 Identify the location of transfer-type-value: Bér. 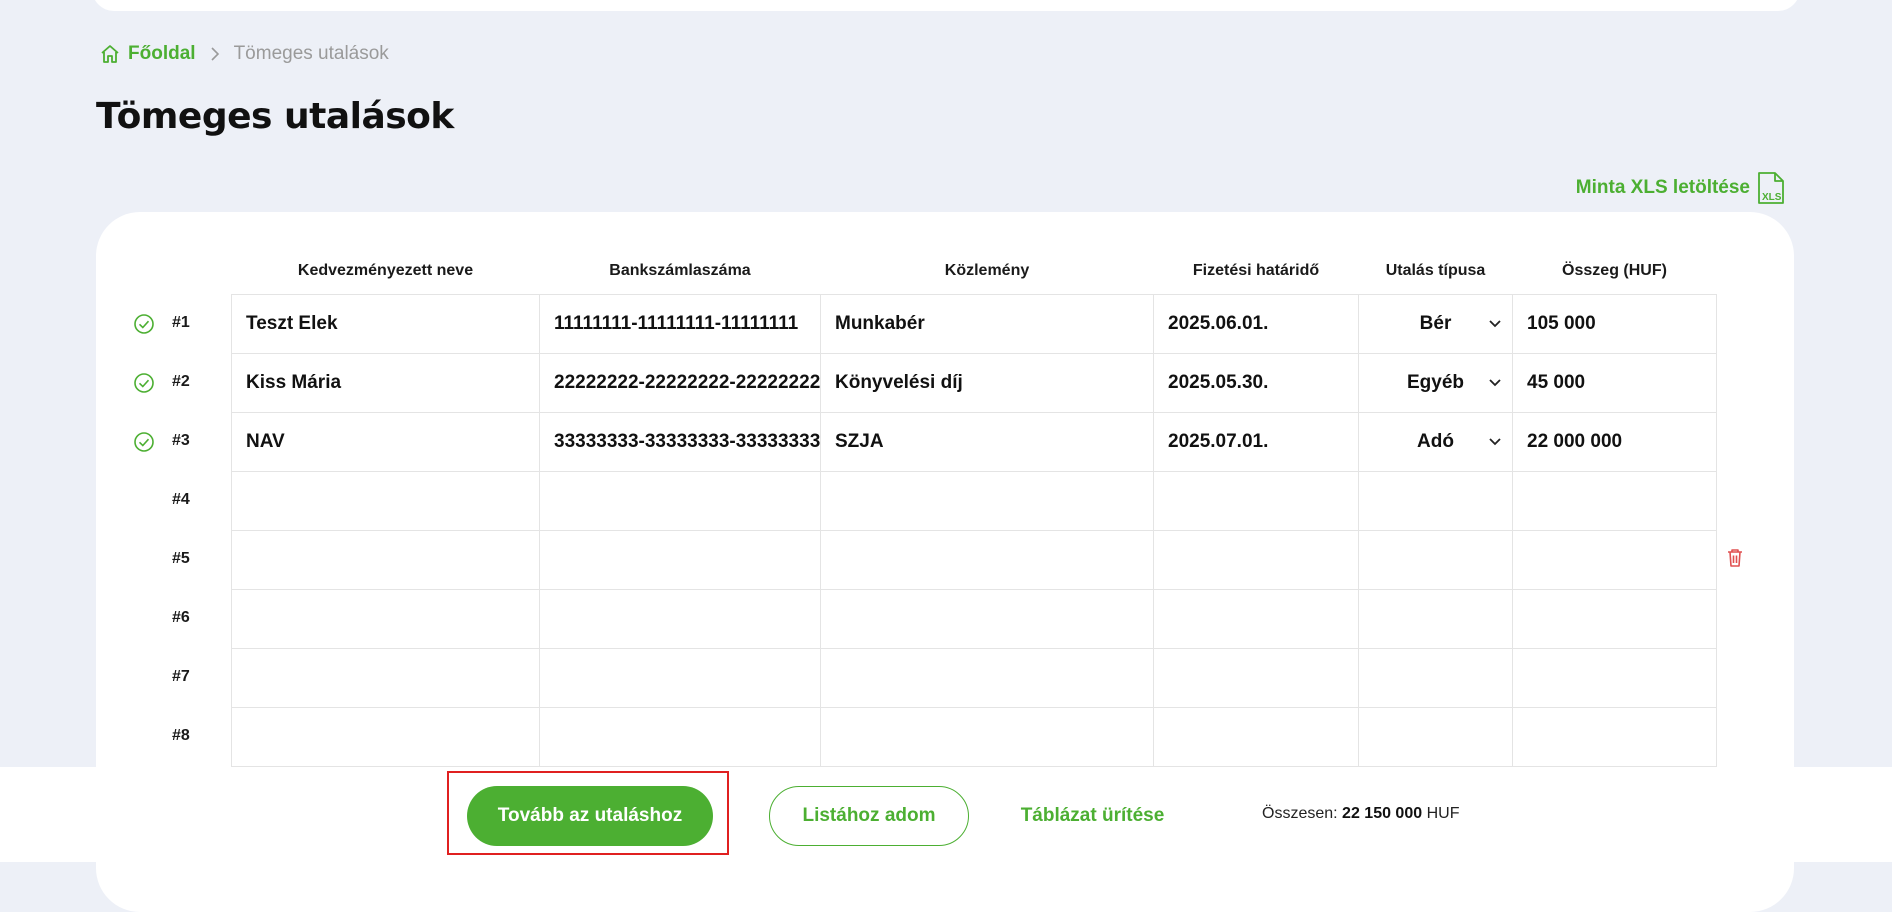
(1435, 323).